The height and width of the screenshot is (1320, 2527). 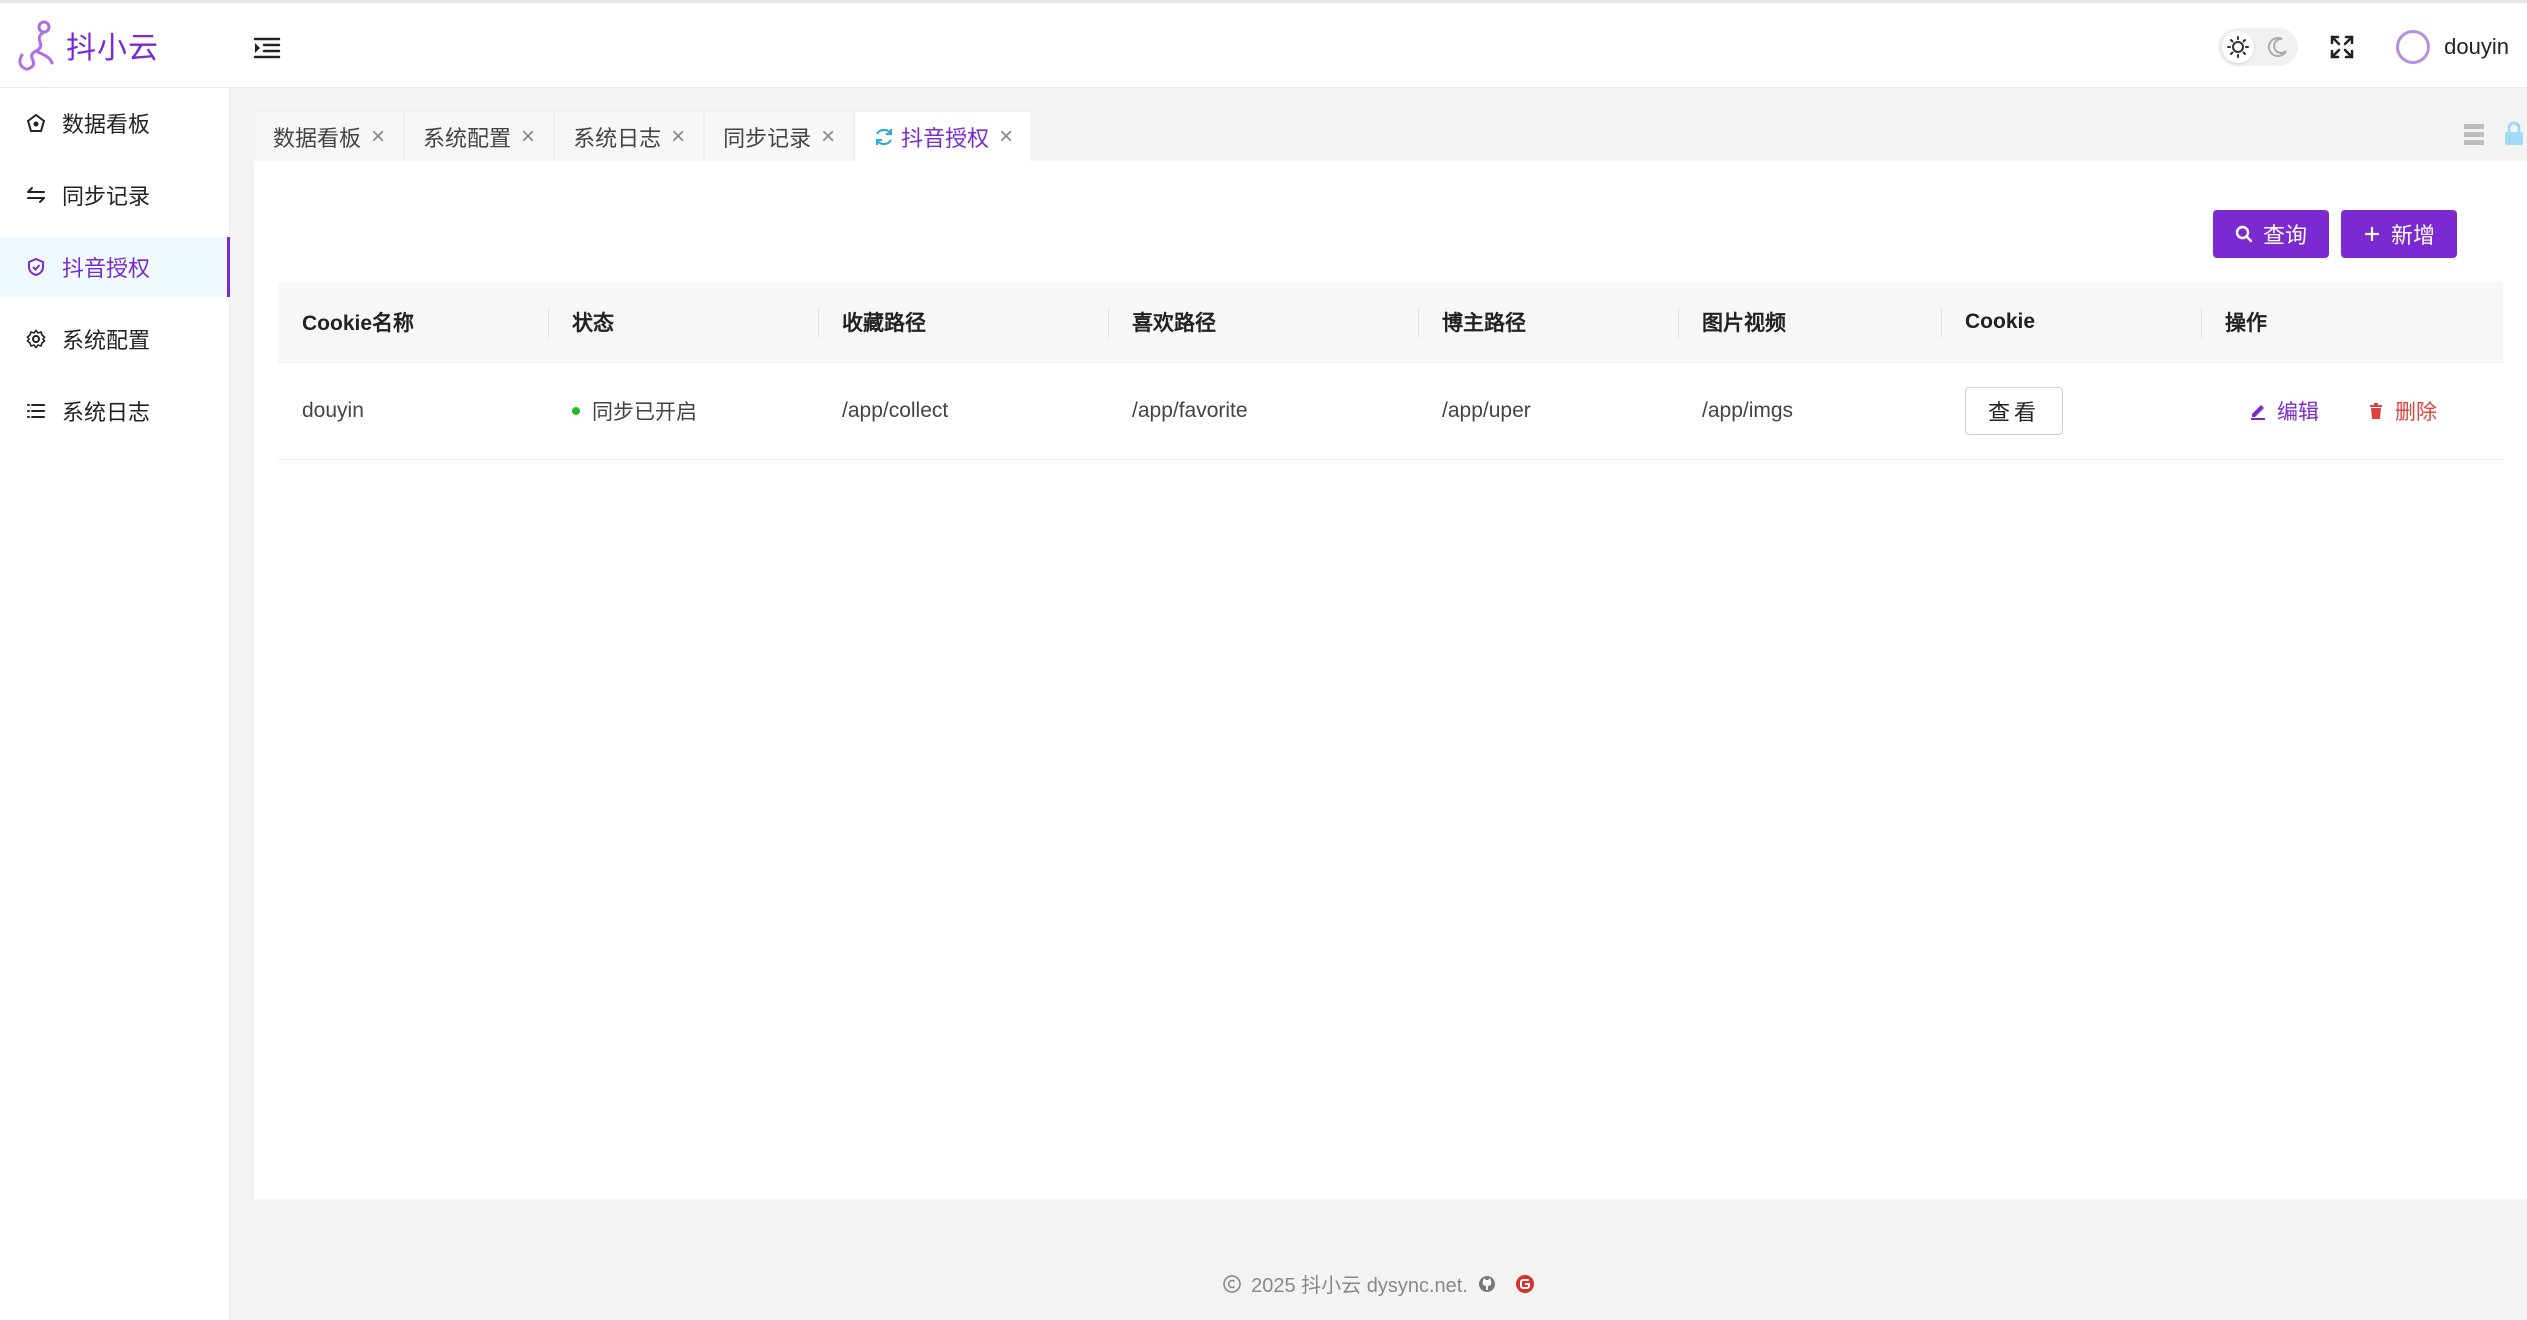 I want to click on tab-system-log: 系统日志 ×, so click(x=629, y=136).